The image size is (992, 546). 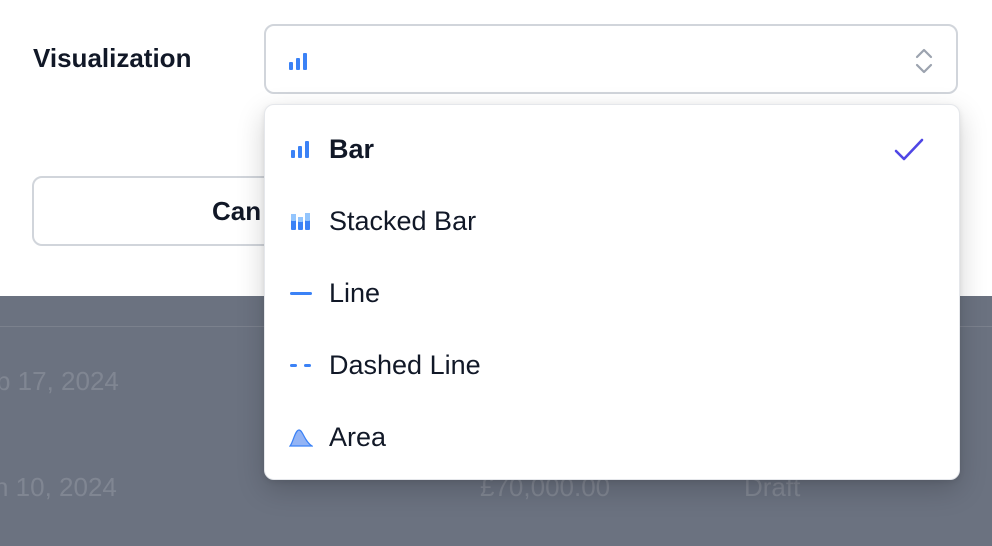 I want to click on area-icon, so click(x=301, y=438).